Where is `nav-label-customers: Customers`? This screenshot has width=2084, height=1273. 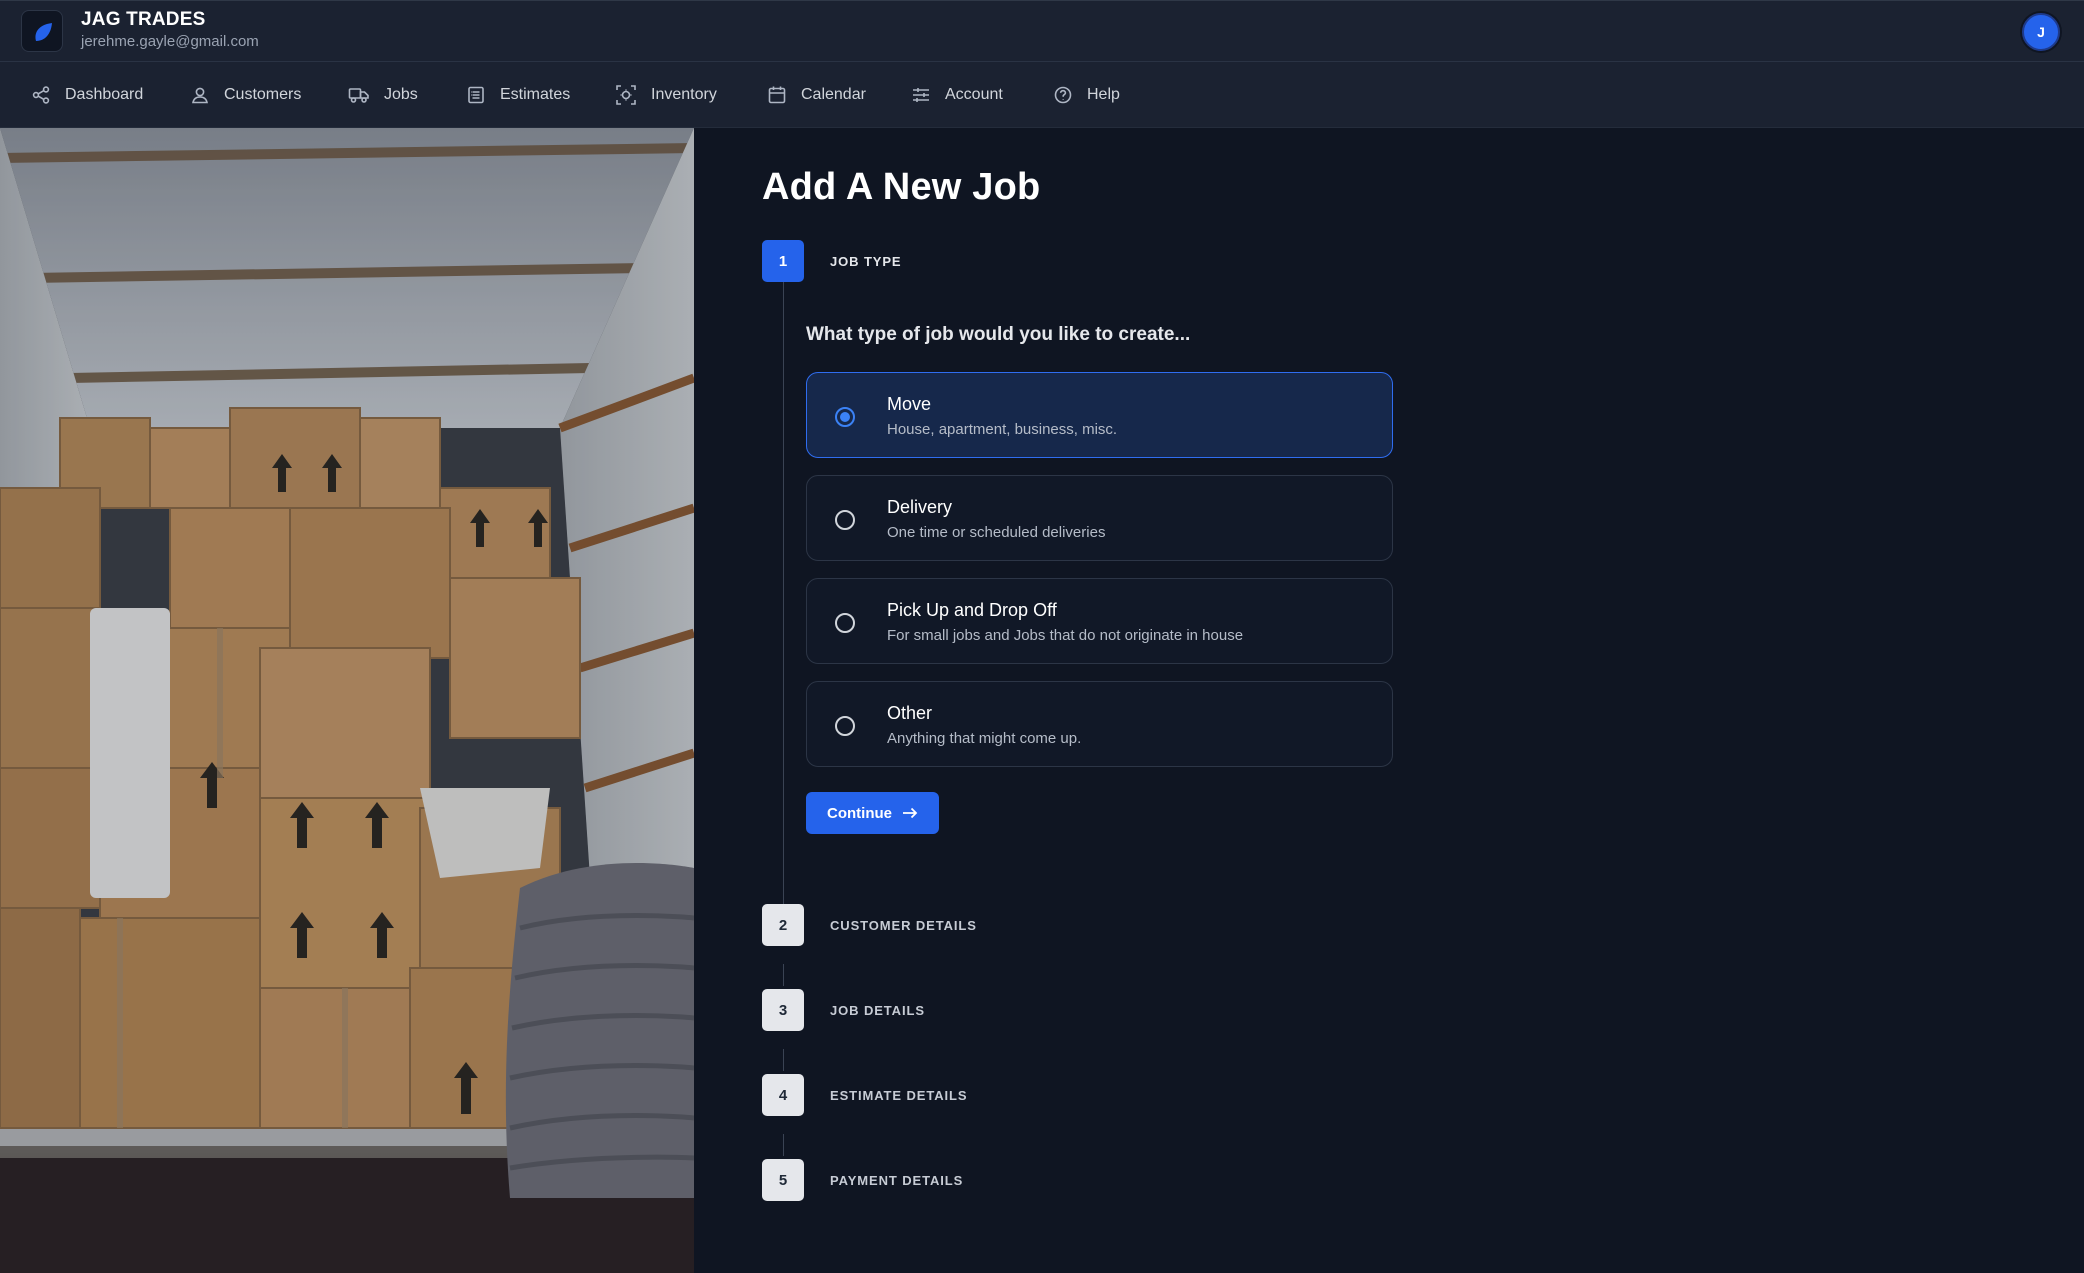 nav-label-customers: Customers is located at coordinates (263, 94).